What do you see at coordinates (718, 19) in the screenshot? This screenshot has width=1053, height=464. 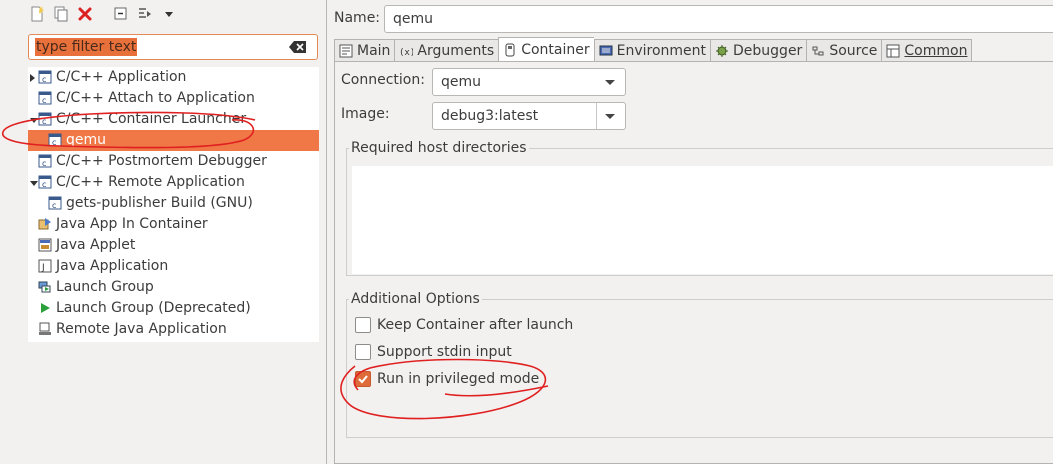 I see `name-field: qemu` at bounding box center [718, 19].